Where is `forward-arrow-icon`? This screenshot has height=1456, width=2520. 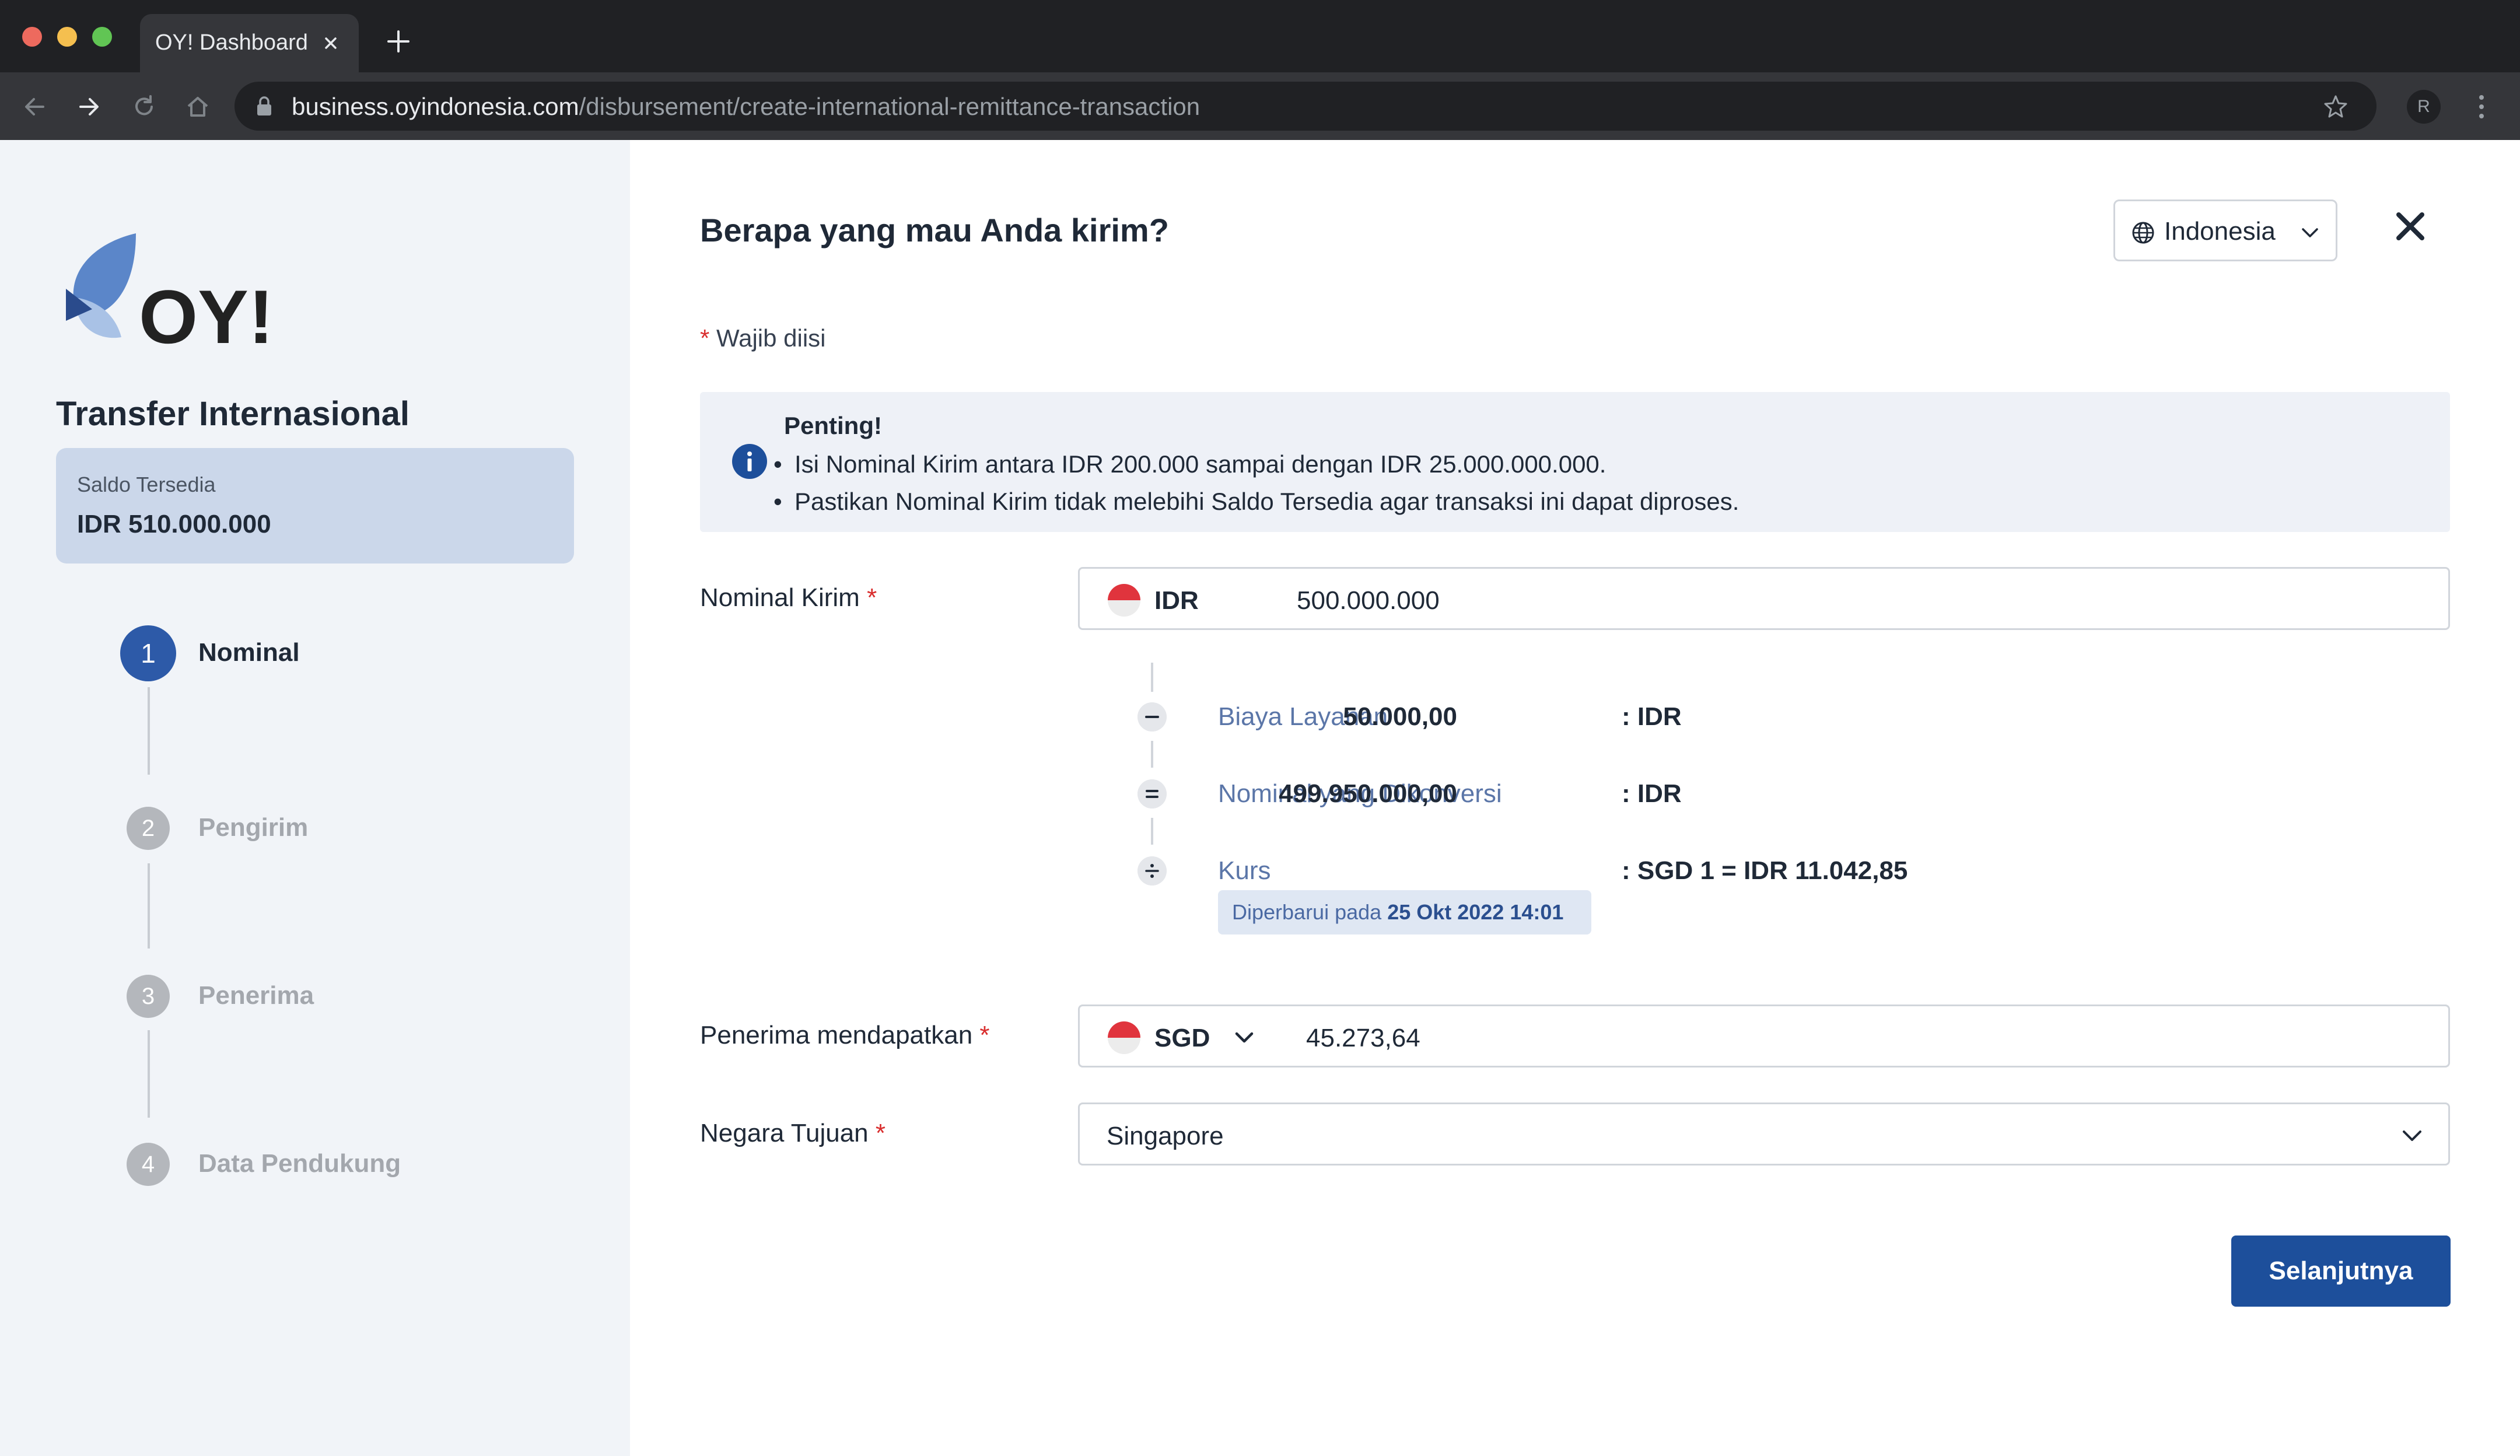 forward-arrow-icon is located at coordinates (89, 106).